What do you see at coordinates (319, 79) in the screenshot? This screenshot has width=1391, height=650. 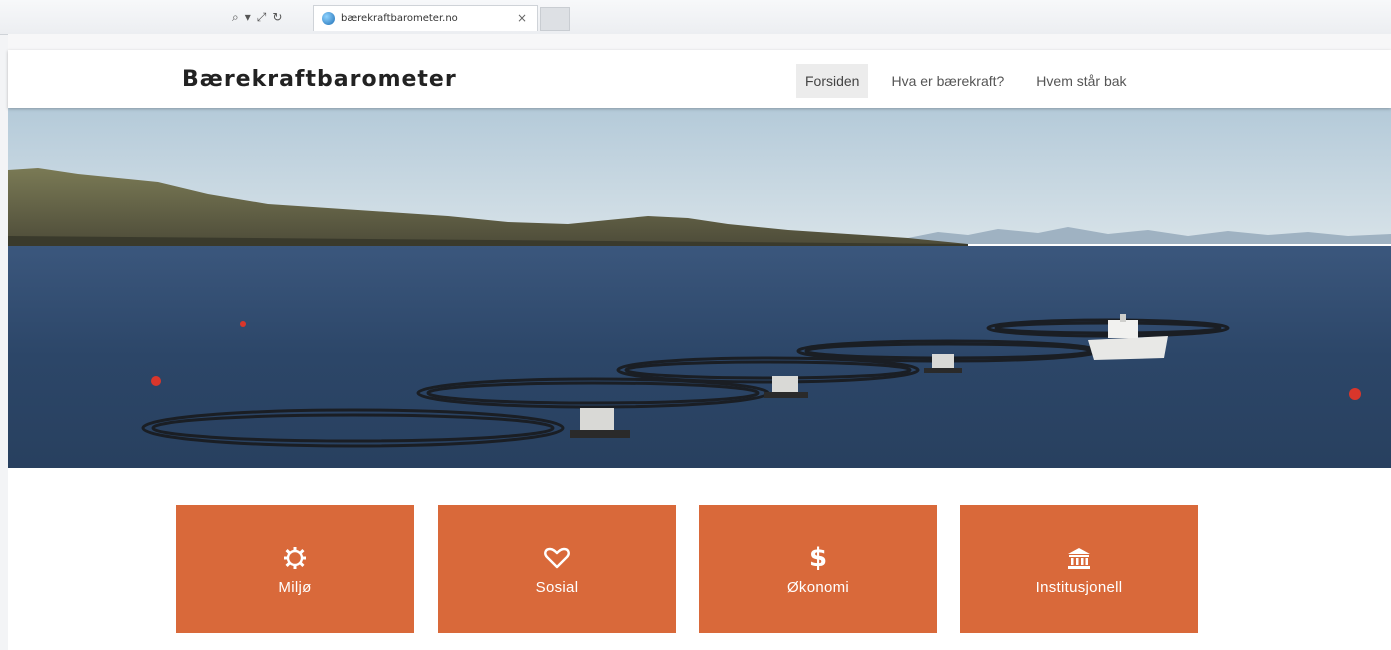 I see `site-brand: Bærekraftbarometer` at bounding box center [319, 79].